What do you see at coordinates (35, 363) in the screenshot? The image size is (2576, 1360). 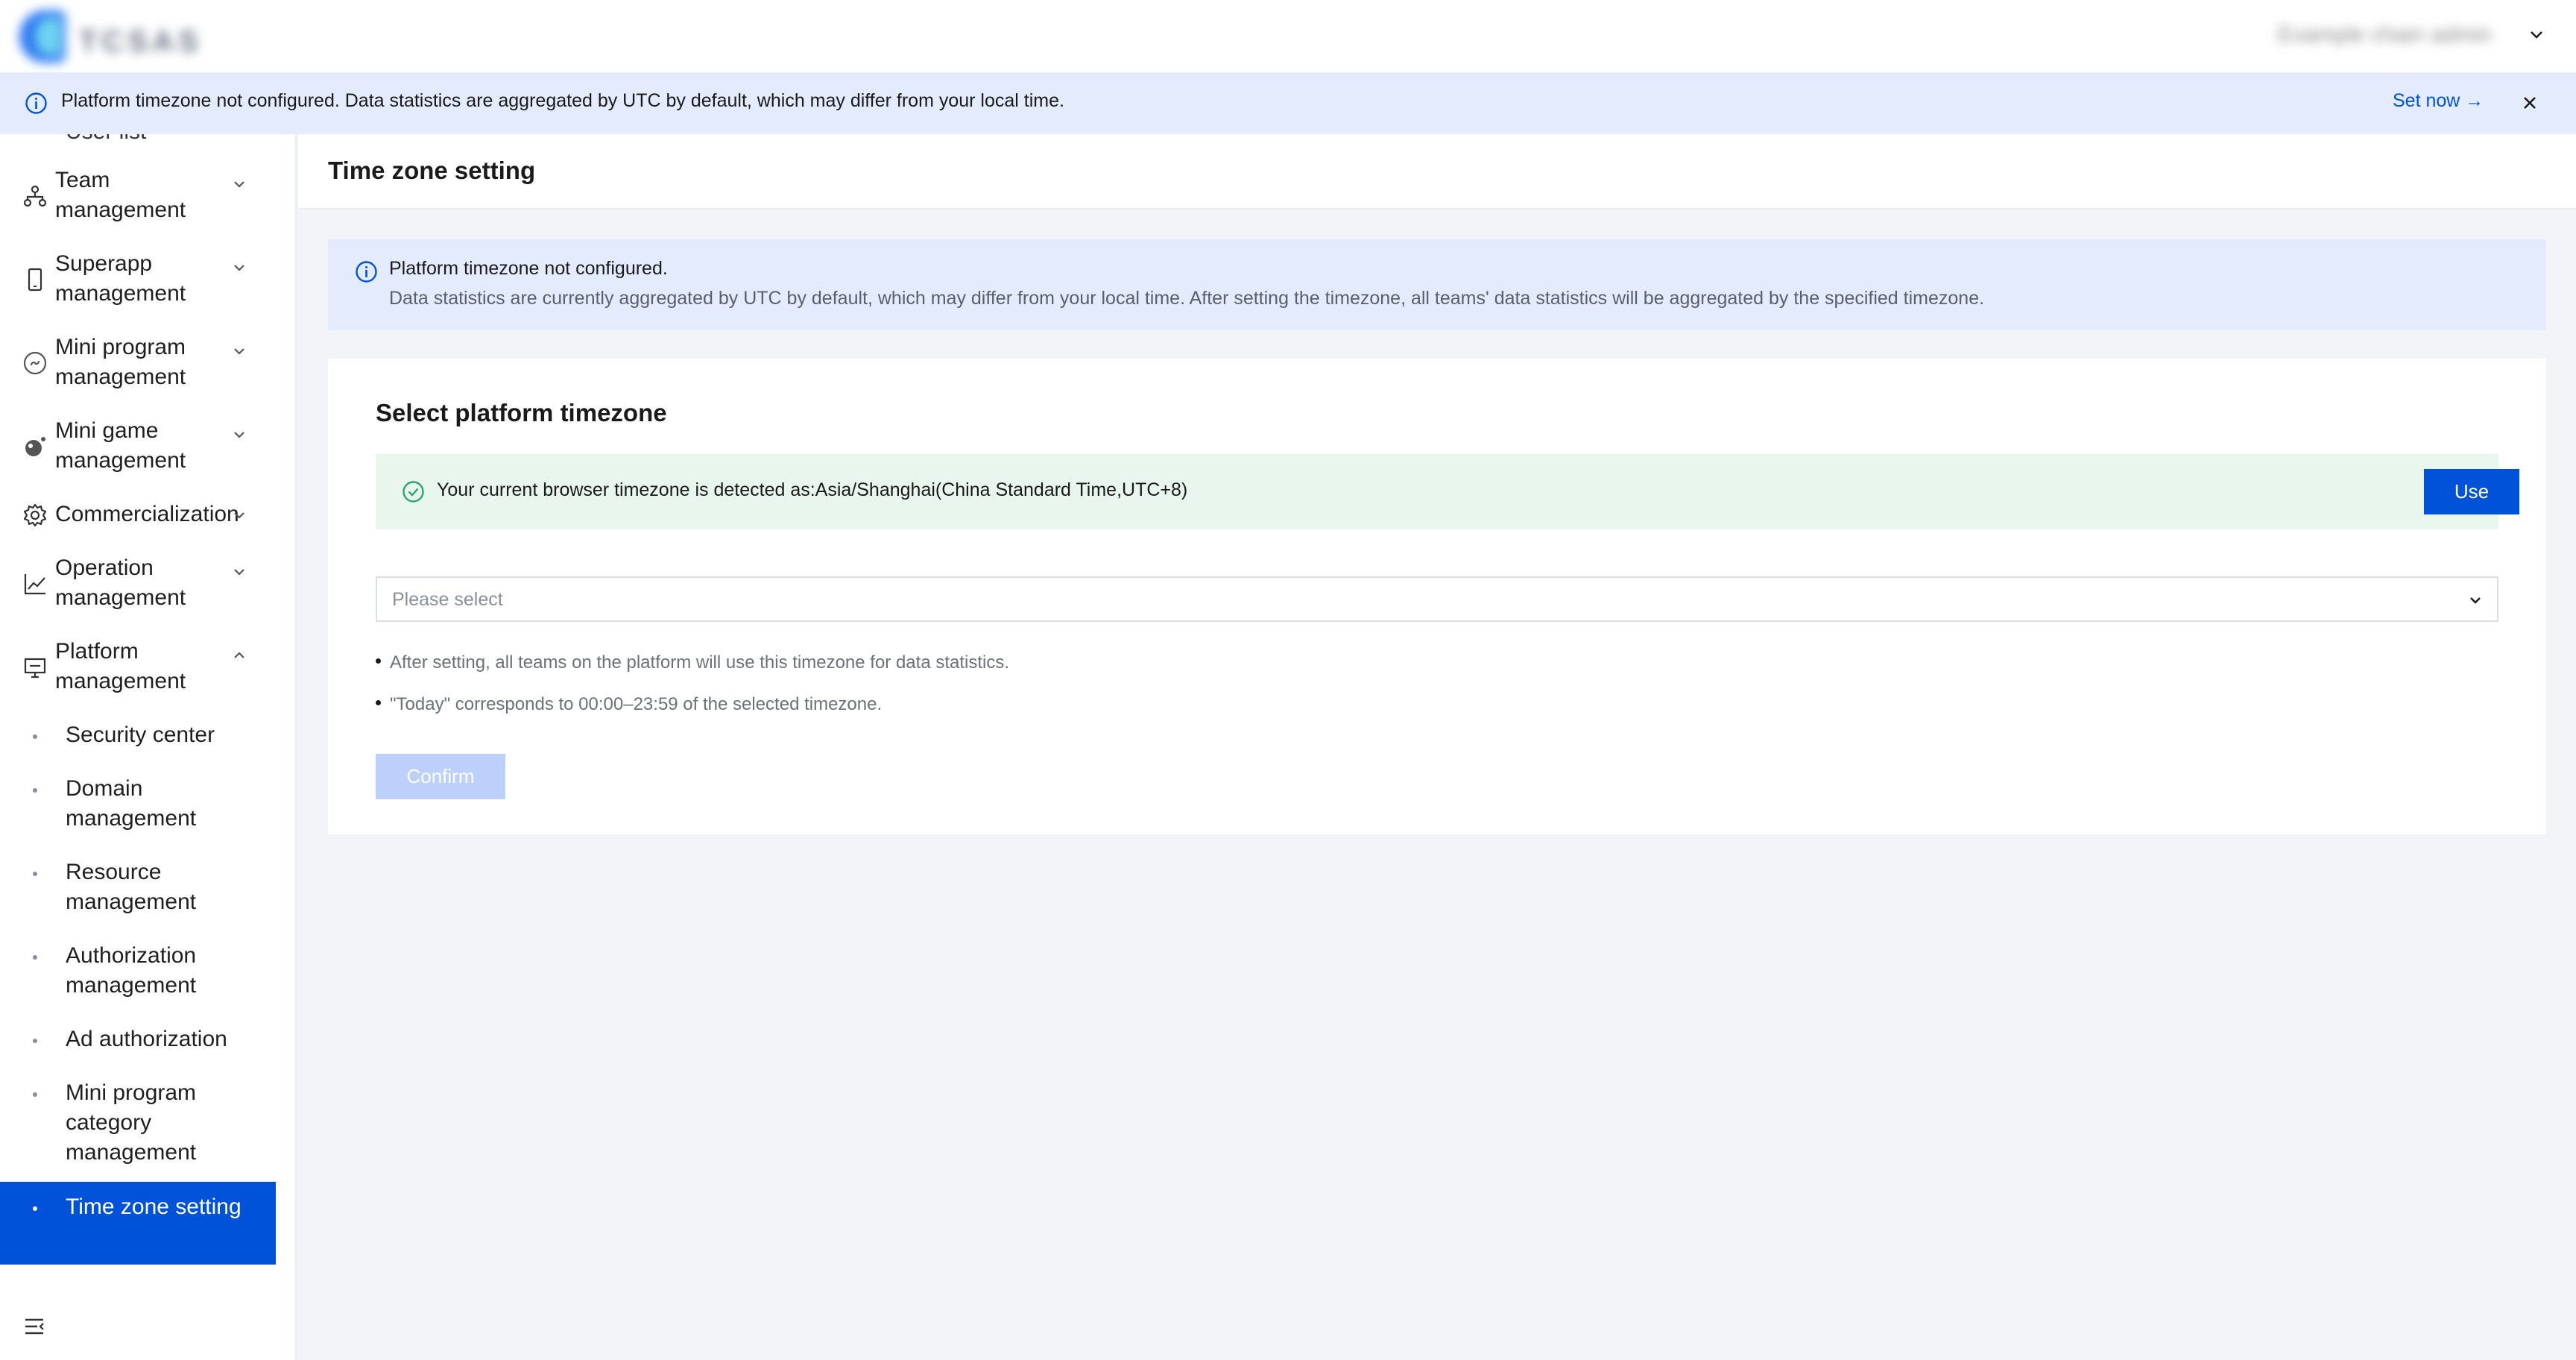 I see `link-icon` at bounding box center [35, 363].